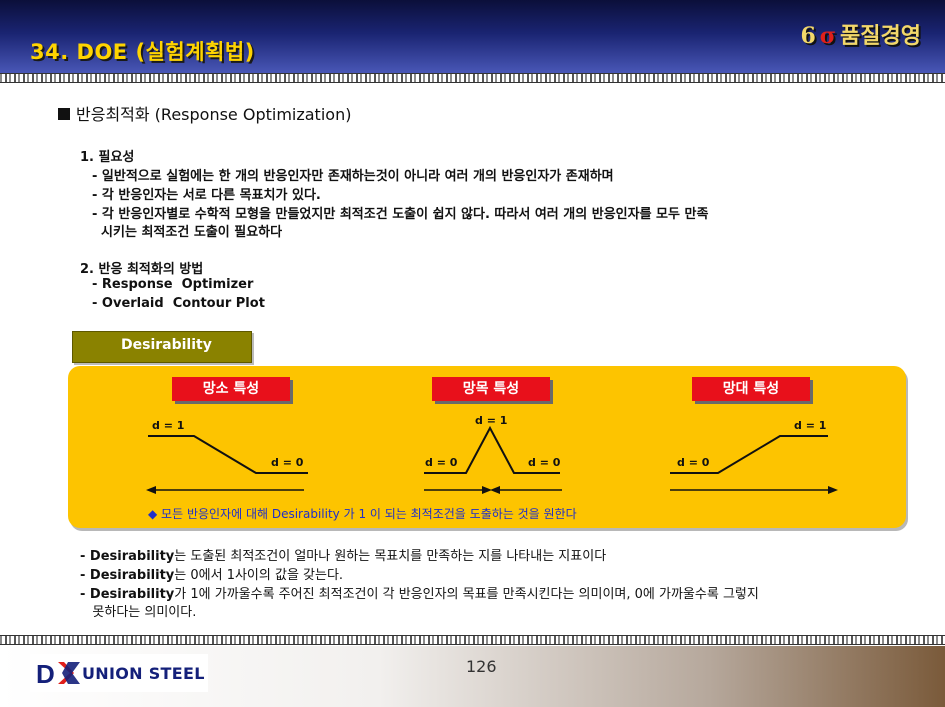 The image size is (945, 707). Describe the element at coordinates (231, 389) in the screenshot. I see `label-smaller-is-better: 망소 특성` at that location.